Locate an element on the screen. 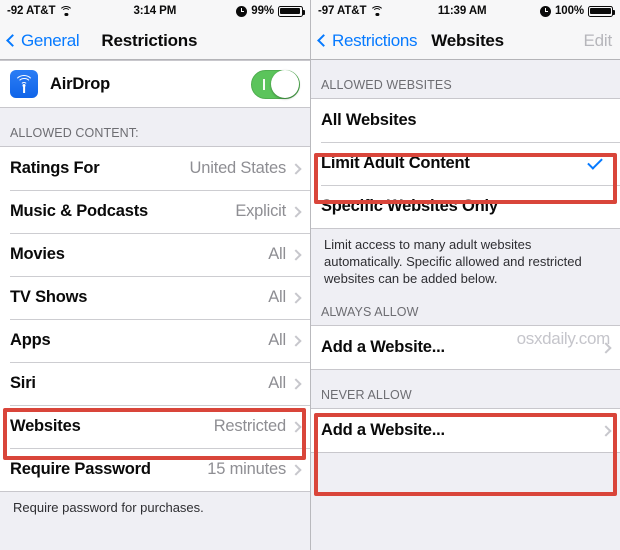  row-value: United States is located at coordinates (238, 168).